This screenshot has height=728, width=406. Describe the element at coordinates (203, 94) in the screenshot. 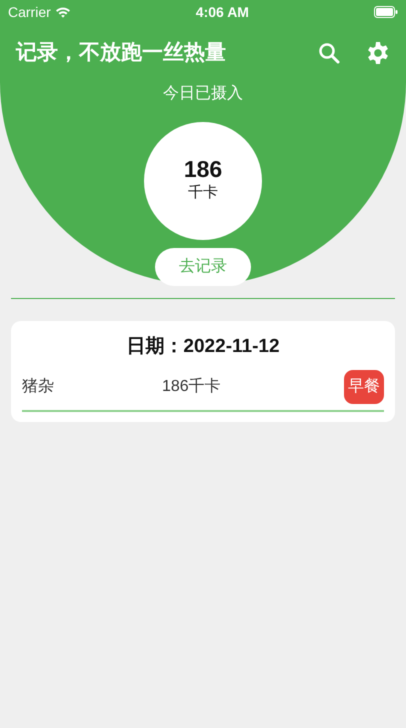

I see `intake-caption: 今日已摄入` at that location.